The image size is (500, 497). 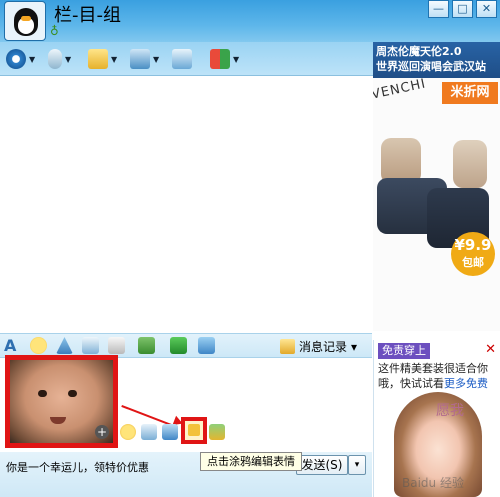 I want to click on maximize-button: □, so click(x=462, y=9).